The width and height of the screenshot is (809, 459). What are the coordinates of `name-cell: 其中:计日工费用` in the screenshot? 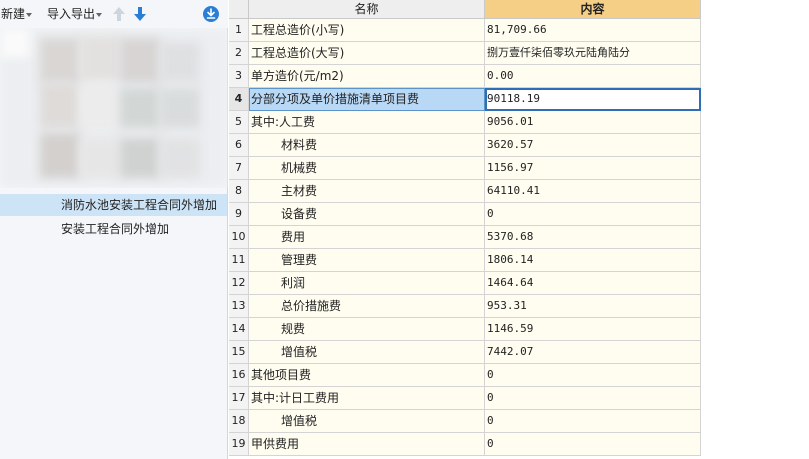 It's located at (367, 398).